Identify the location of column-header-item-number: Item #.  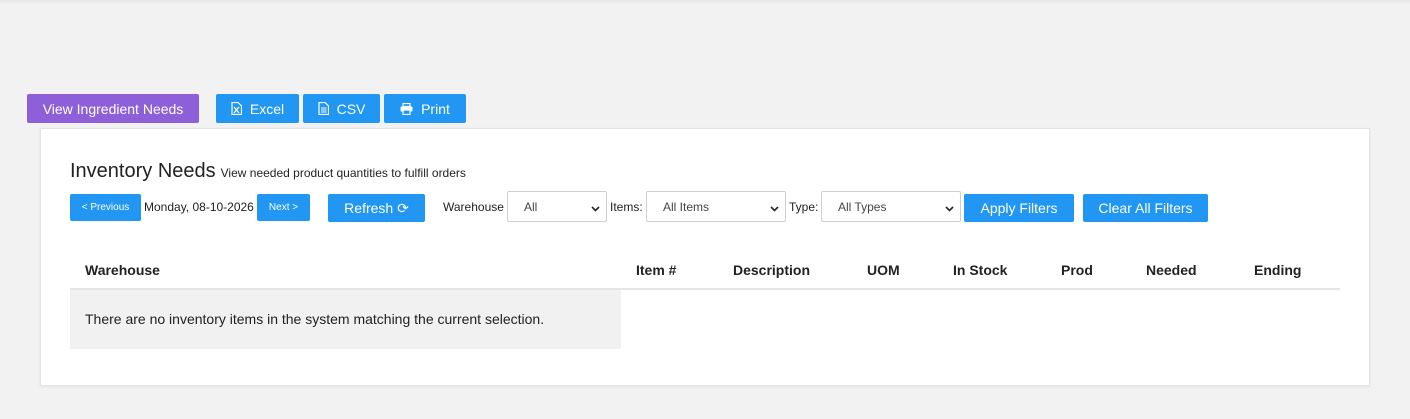
(656, 270).